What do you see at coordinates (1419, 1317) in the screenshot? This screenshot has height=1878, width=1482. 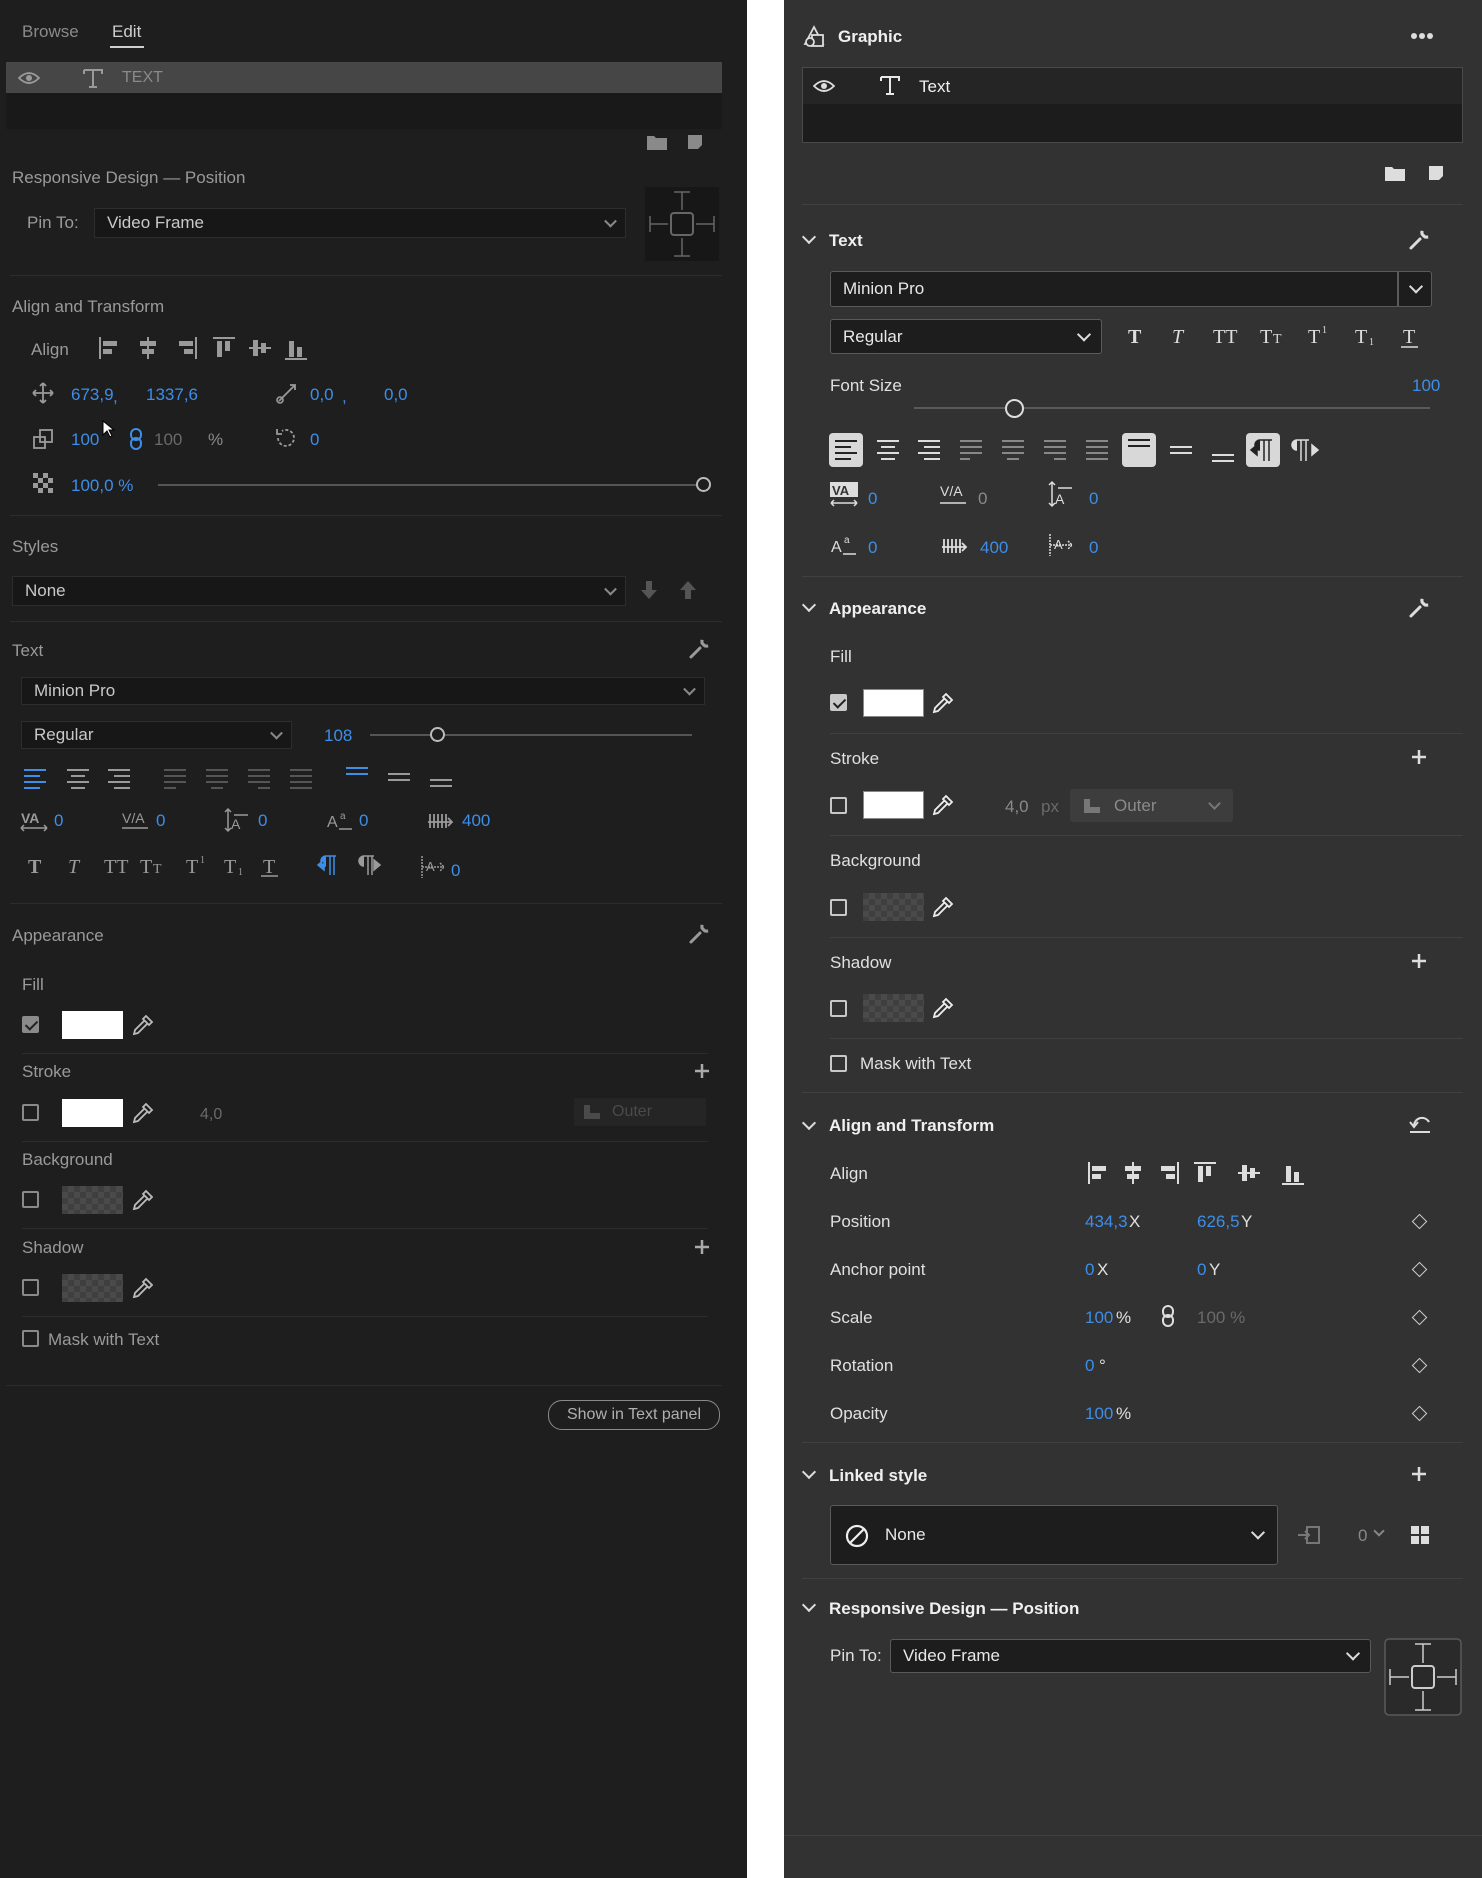 I see `scale-keyframe-icon` at bounding box center [1419, 1317].